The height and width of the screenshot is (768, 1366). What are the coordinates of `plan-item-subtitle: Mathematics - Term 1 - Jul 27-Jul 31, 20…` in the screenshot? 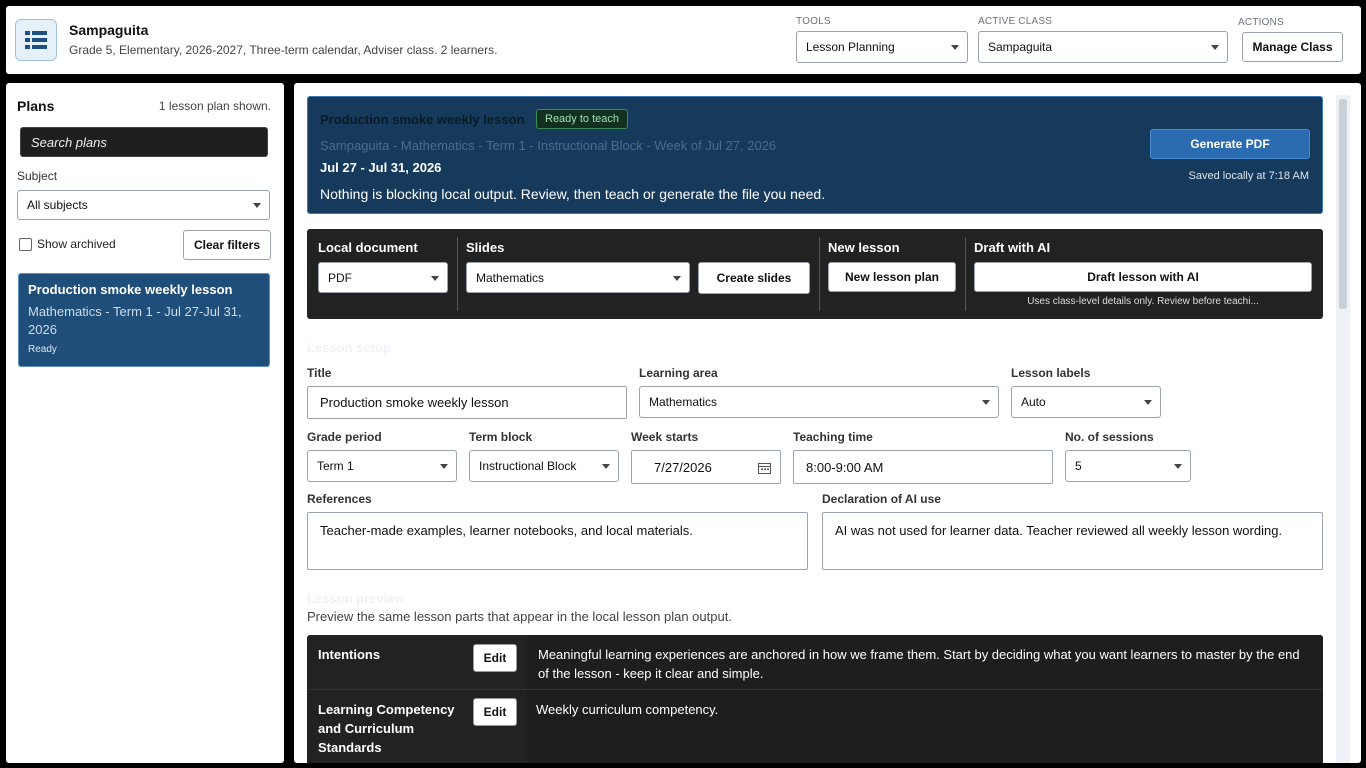 It's located at (135, 320).